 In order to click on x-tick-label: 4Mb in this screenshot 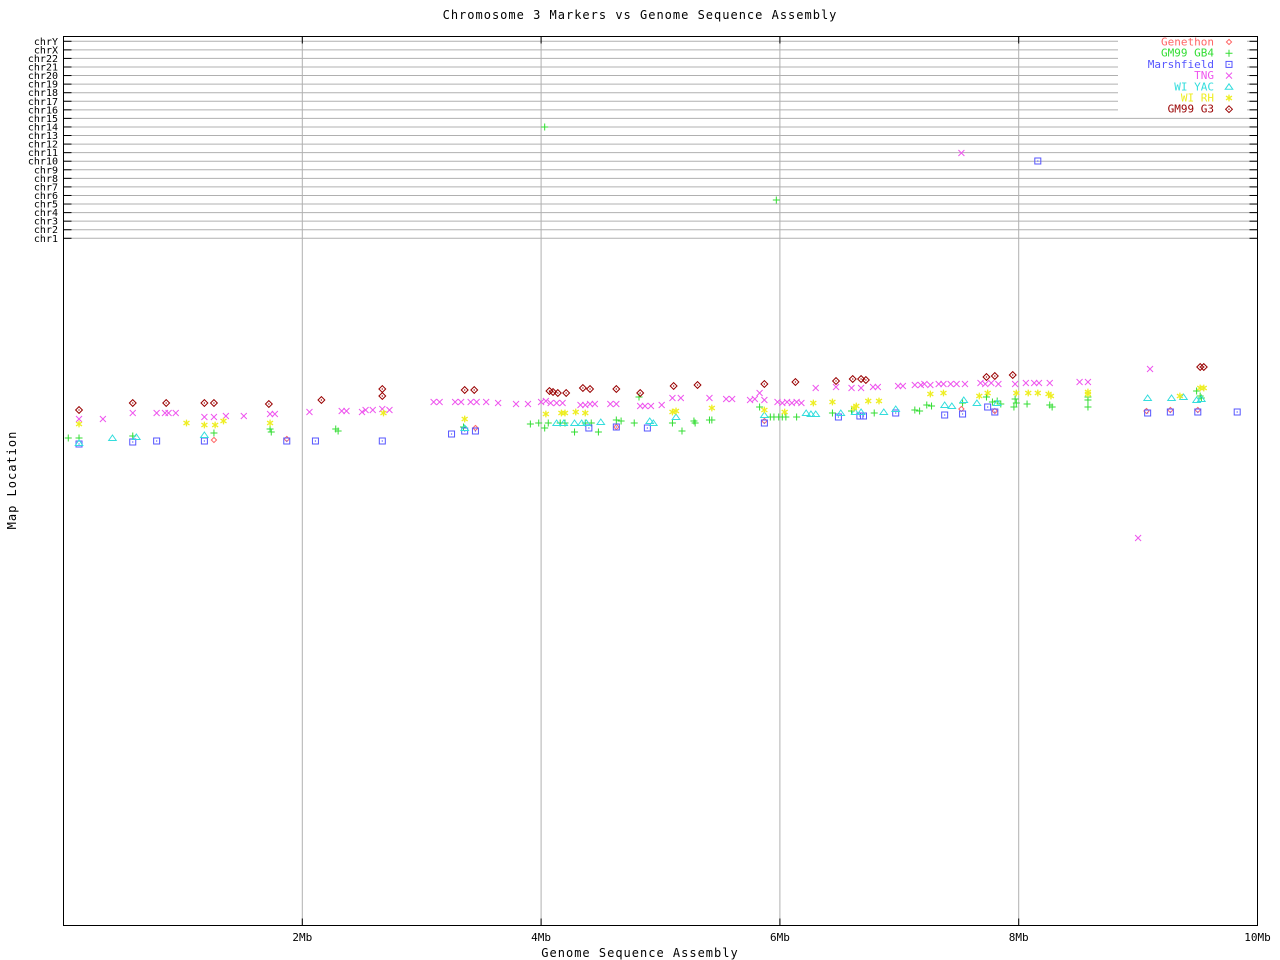, I will do `click(541, 937)`.